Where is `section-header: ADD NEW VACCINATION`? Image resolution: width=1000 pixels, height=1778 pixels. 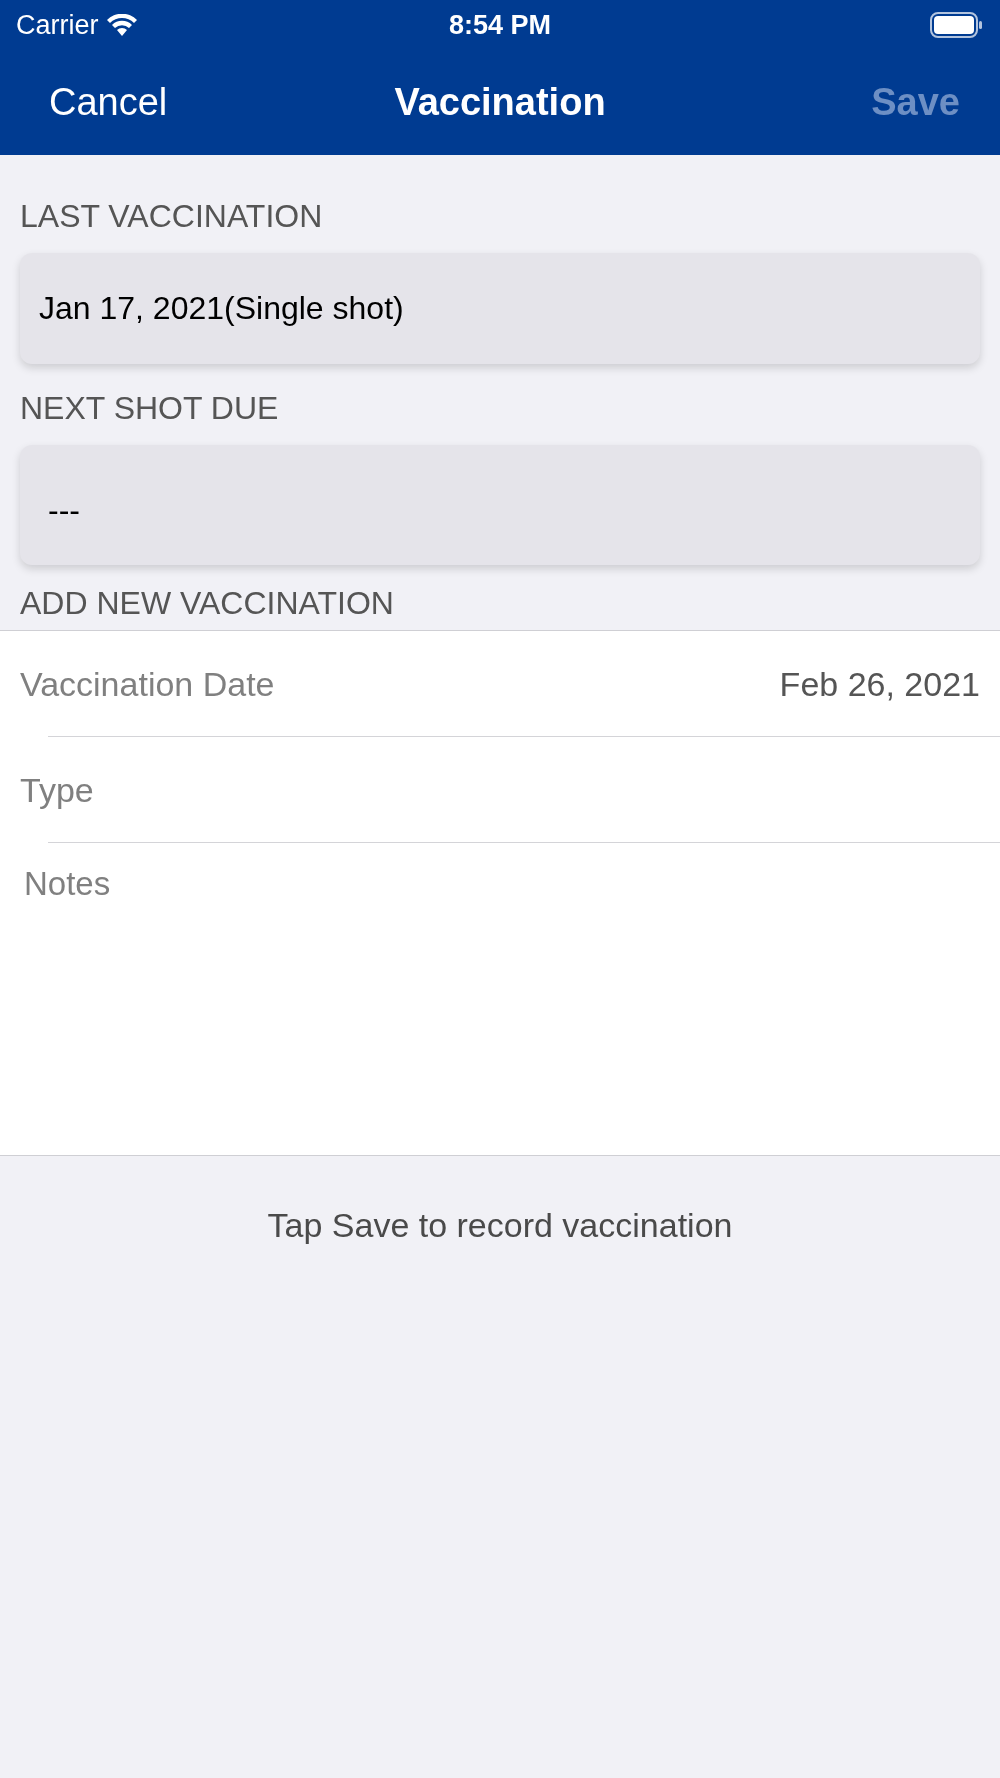
section-header: ADD NEW VACCINATION is located at coordinates (207, 603).